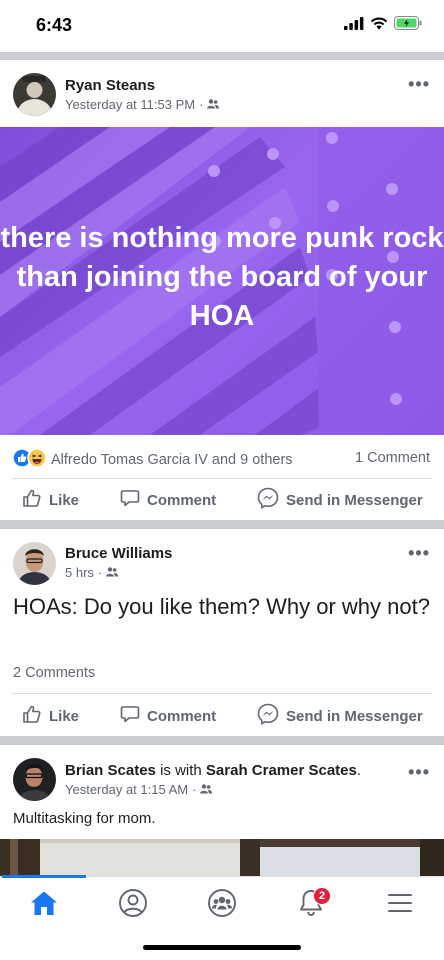 The height and width of the screenshot is (960, 444). Describe the element at coordinates (54, 25) in the screenshot. I see `status-time: 6:43` at that location.